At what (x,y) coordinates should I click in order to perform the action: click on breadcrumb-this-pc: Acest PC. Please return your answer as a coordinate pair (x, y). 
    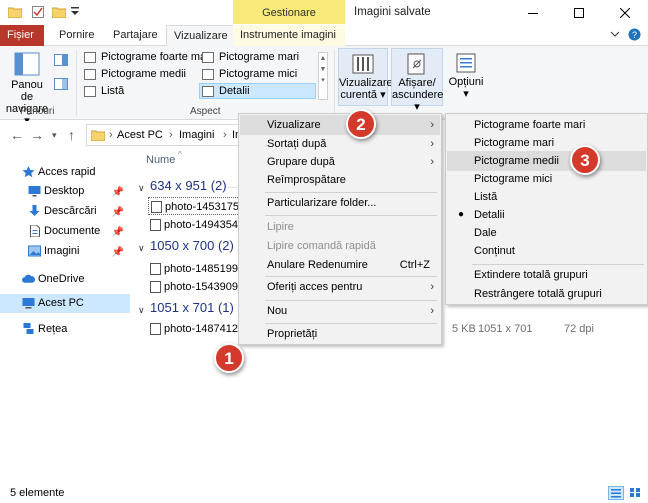
    Looking at the image, I should click on (140, 135).